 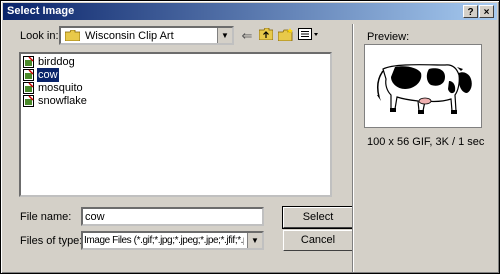 I want to click on file-item-snowflake: snowflake, so click(x=55, y=101).